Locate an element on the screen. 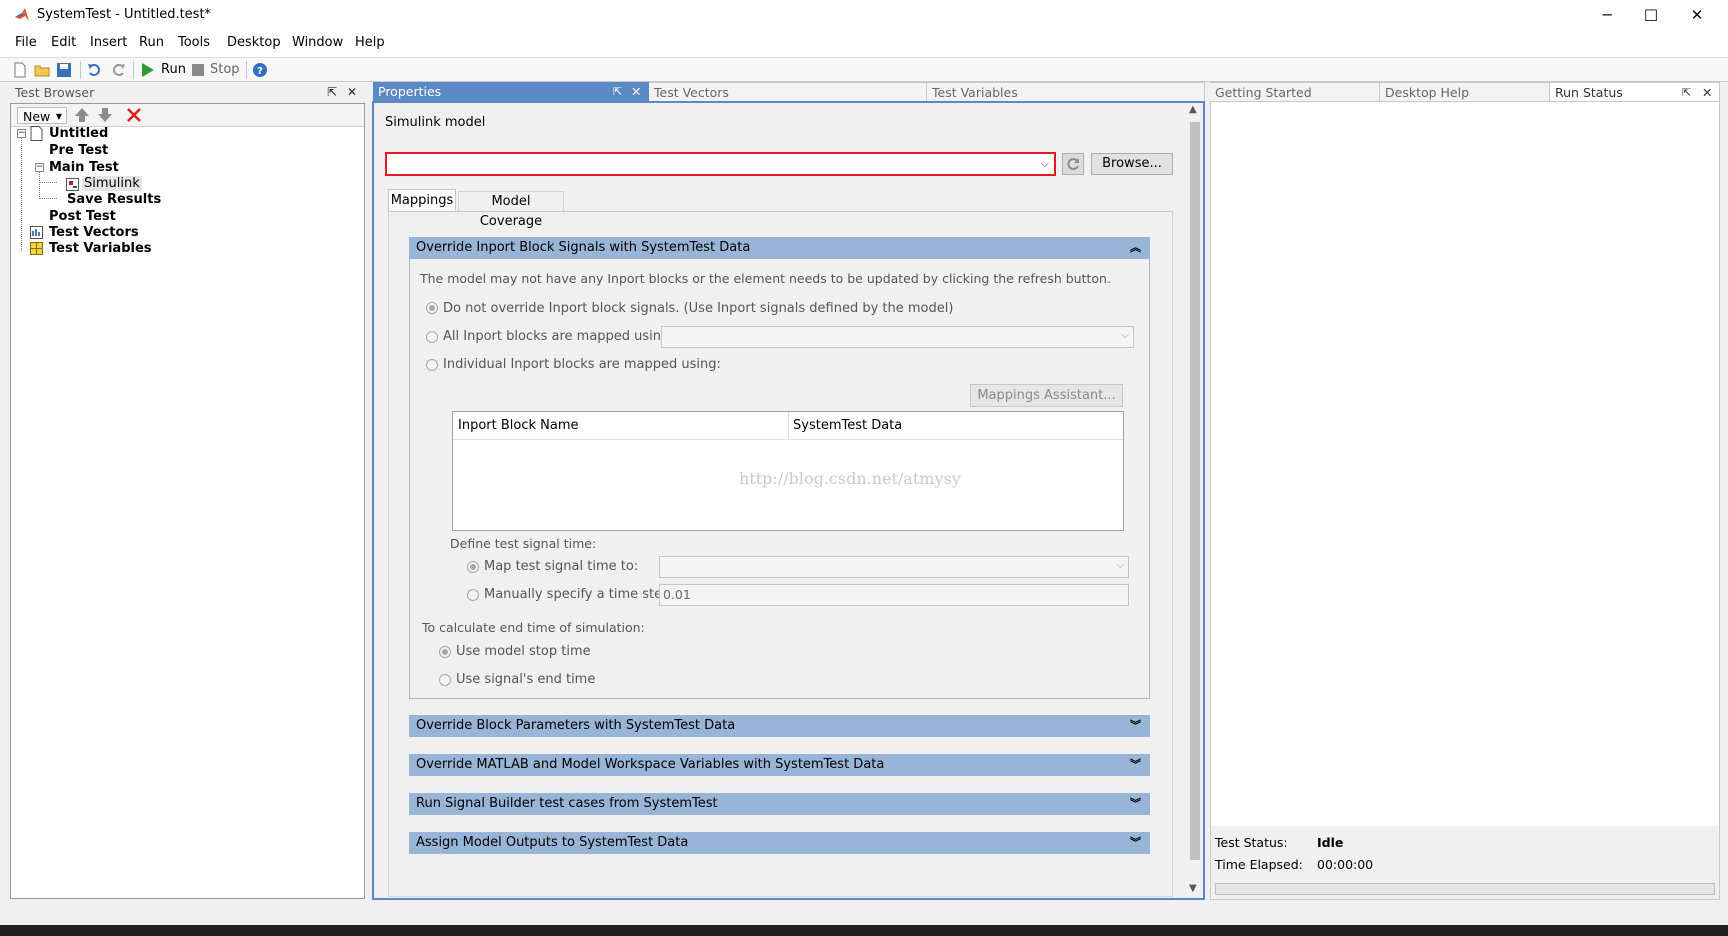  define-time-label: Define test signal time: is located at coordinates (523, 543).